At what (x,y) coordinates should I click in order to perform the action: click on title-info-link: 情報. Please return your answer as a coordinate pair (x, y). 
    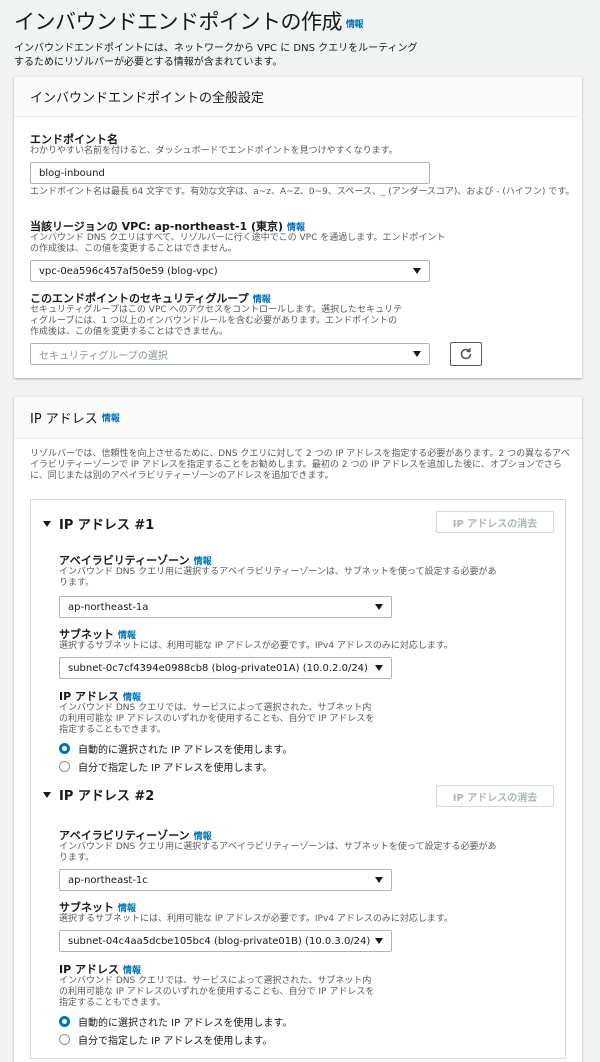
    Looking at the image, I should click on (355, 25).